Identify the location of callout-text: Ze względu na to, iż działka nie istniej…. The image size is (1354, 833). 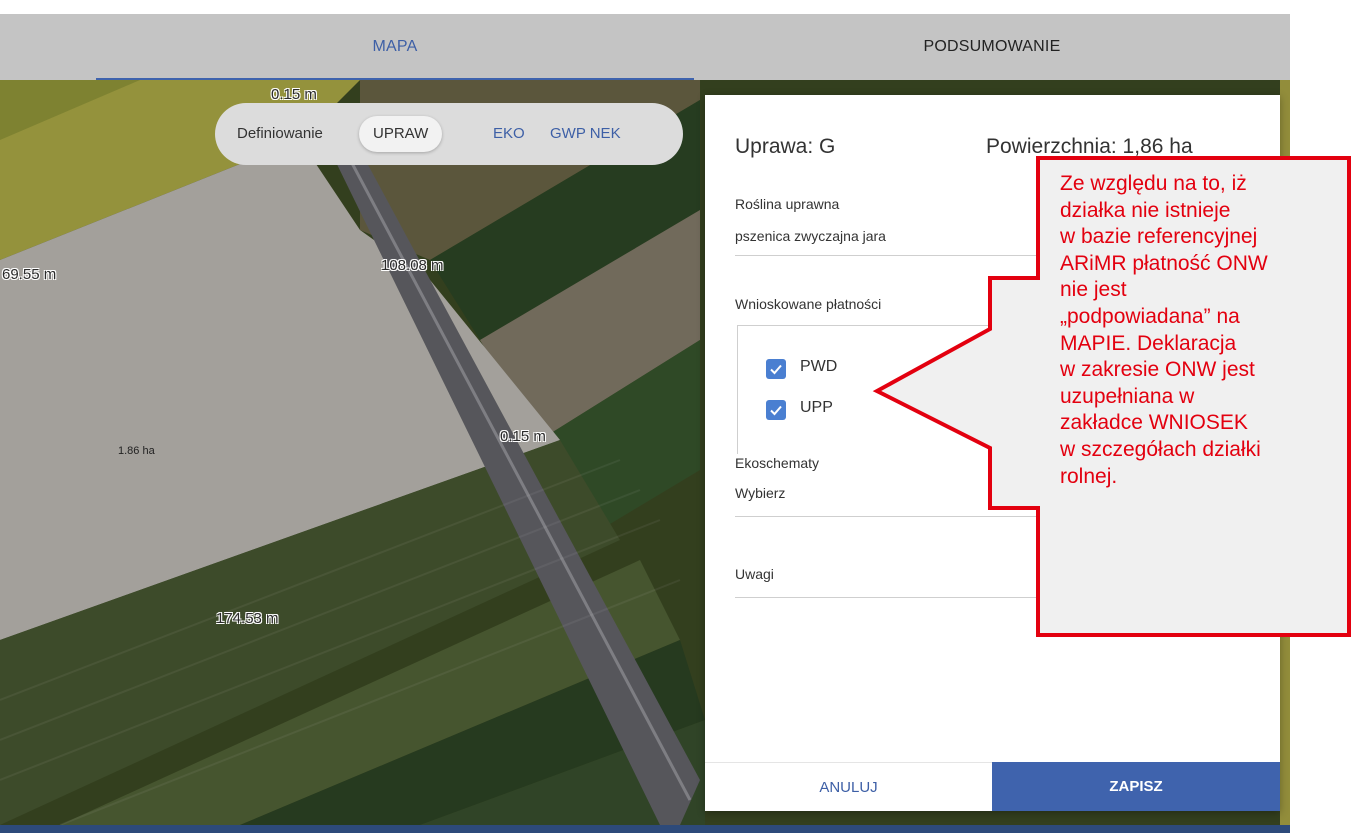
(1201, 330).